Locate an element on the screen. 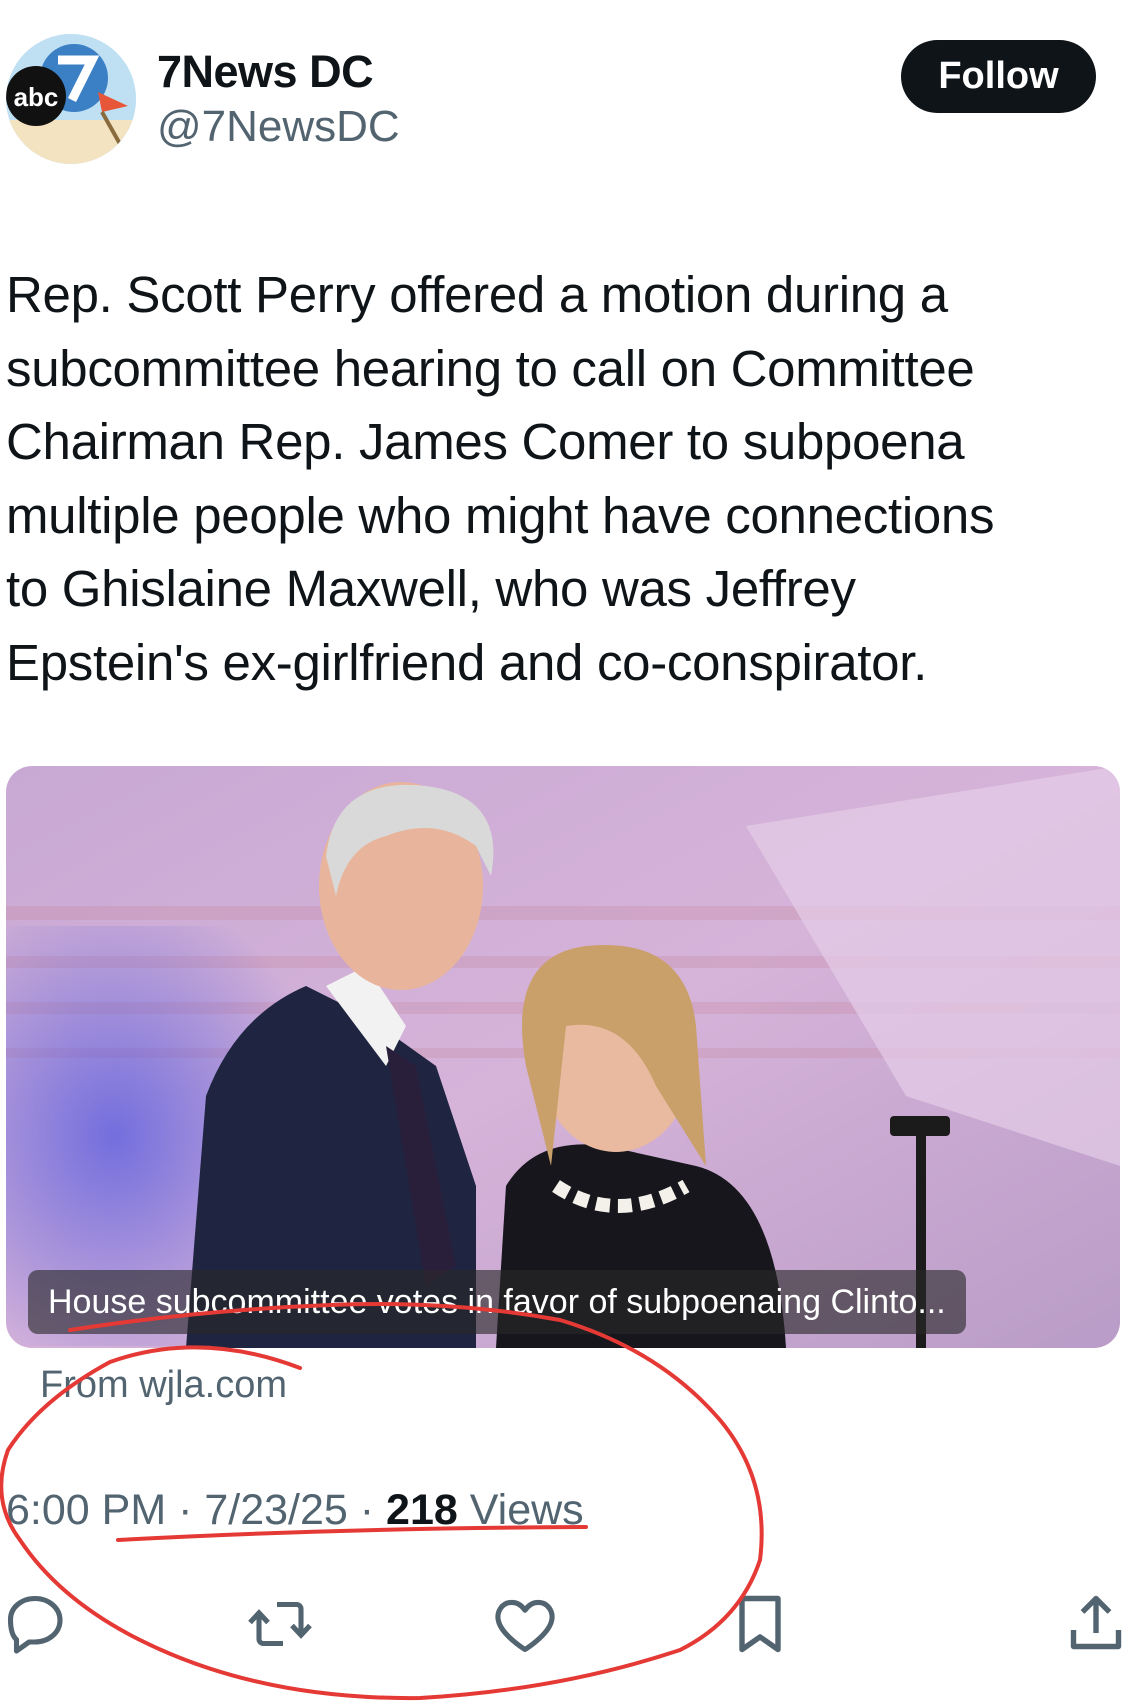  tweet-time: 6:00 PM is located at coordinates (86, 1510).